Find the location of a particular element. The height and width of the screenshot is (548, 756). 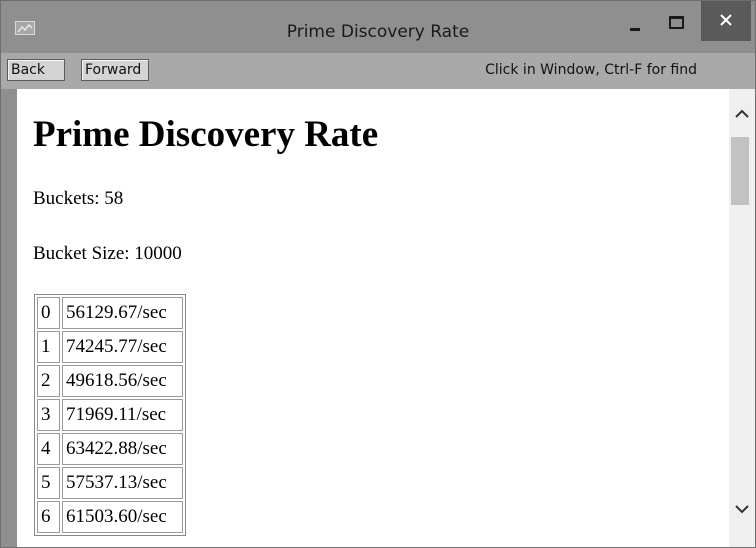

minimize-button is located at coordinates (635, 24).